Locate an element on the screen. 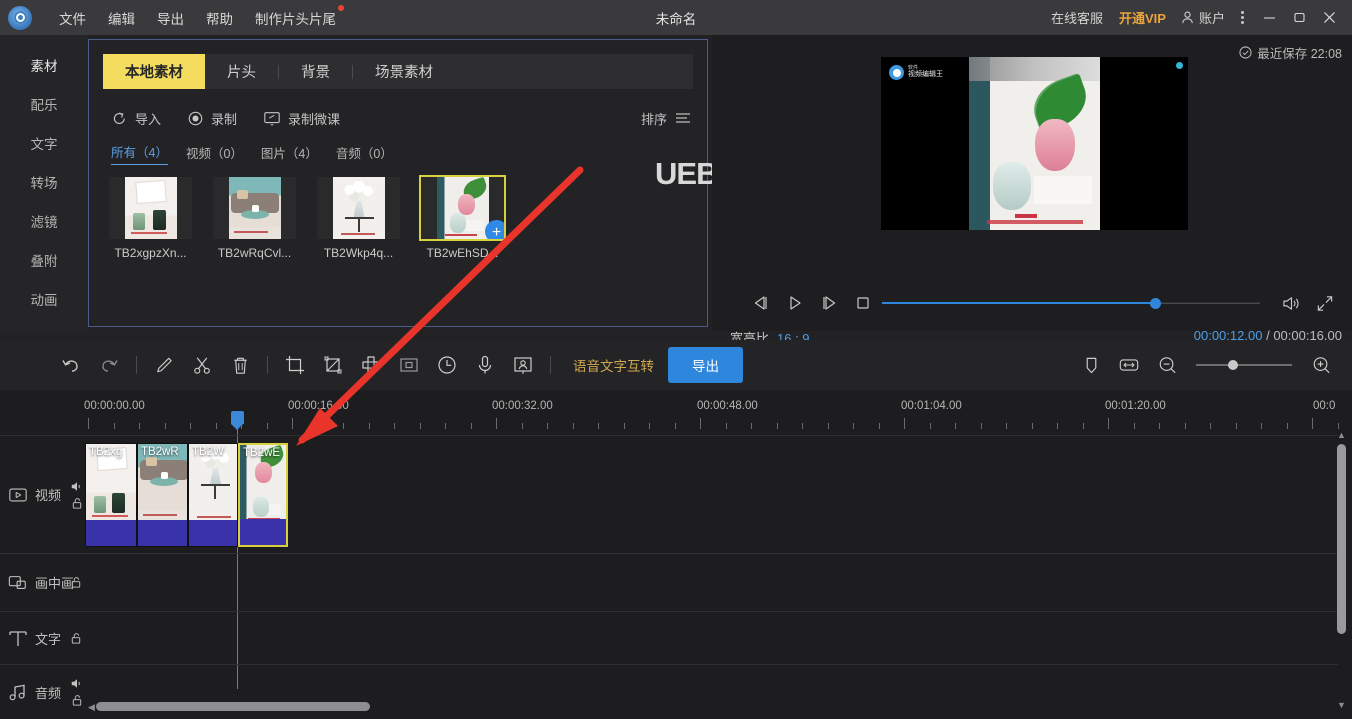  sidebar-item-filter: 滤镜 is located at coordinates (44, 220).